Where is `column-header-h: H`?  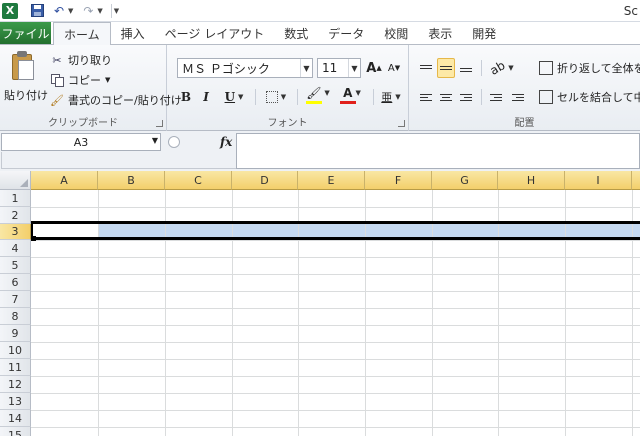
column-header-h: H is located at coordinates (531, 180).